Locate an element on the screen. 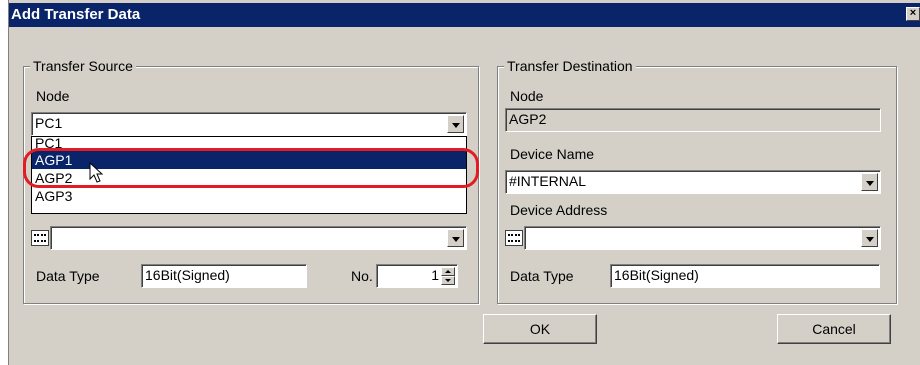  source-node-value: PC1 is located at coordinates (49, 123).